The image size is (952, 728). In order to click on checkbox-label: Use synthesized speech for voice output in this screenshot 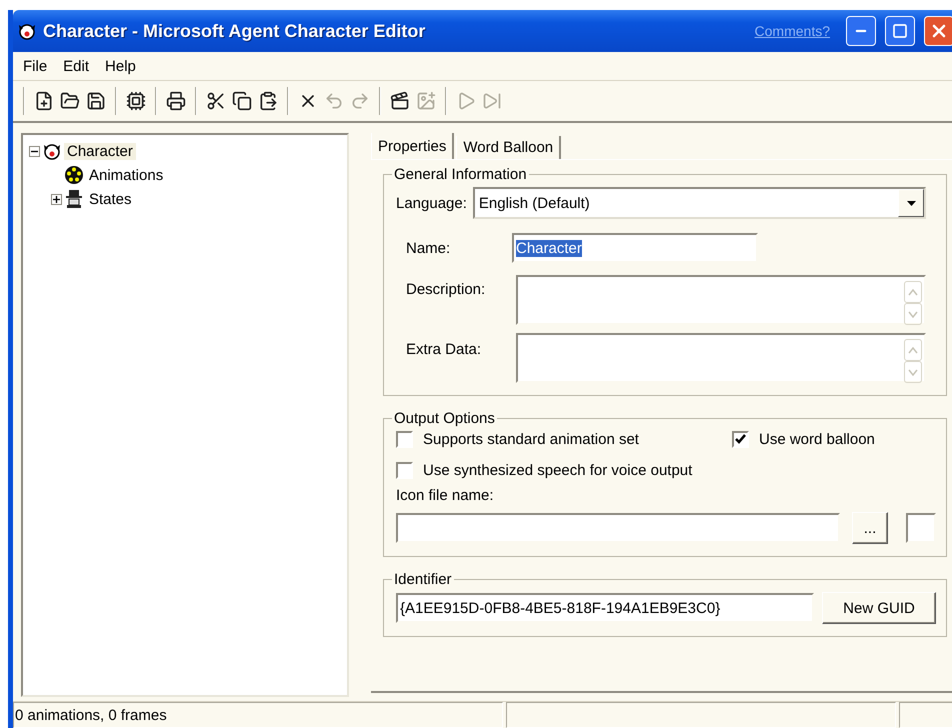, I will do `click(557, 470)`.